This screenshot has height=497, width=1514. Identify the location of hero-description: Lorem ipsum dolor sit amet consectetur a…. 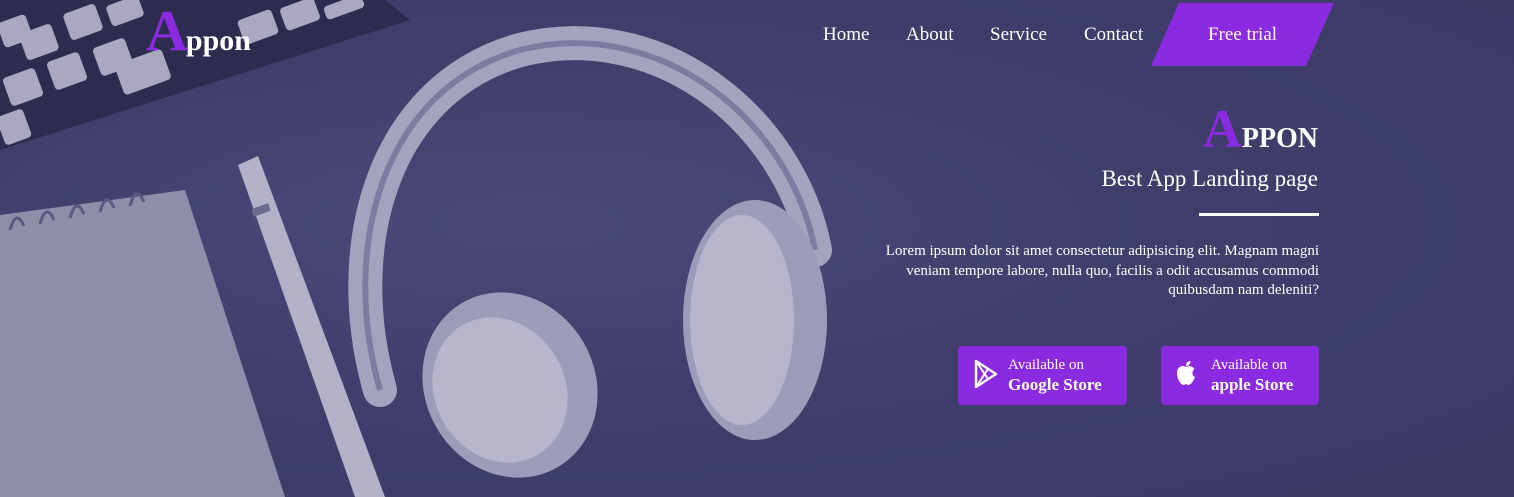
(1102, 270).